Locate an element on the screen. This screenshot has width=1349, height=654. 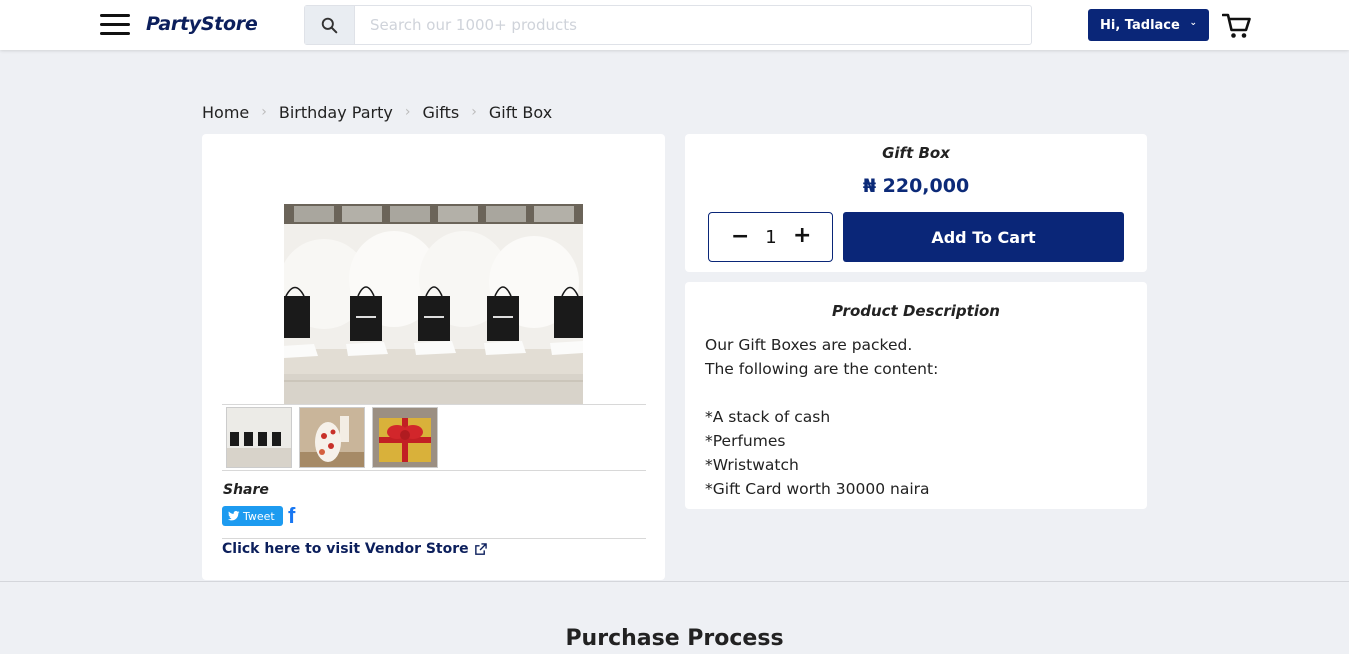
share-label: Share is located at coordinates (246, 490).